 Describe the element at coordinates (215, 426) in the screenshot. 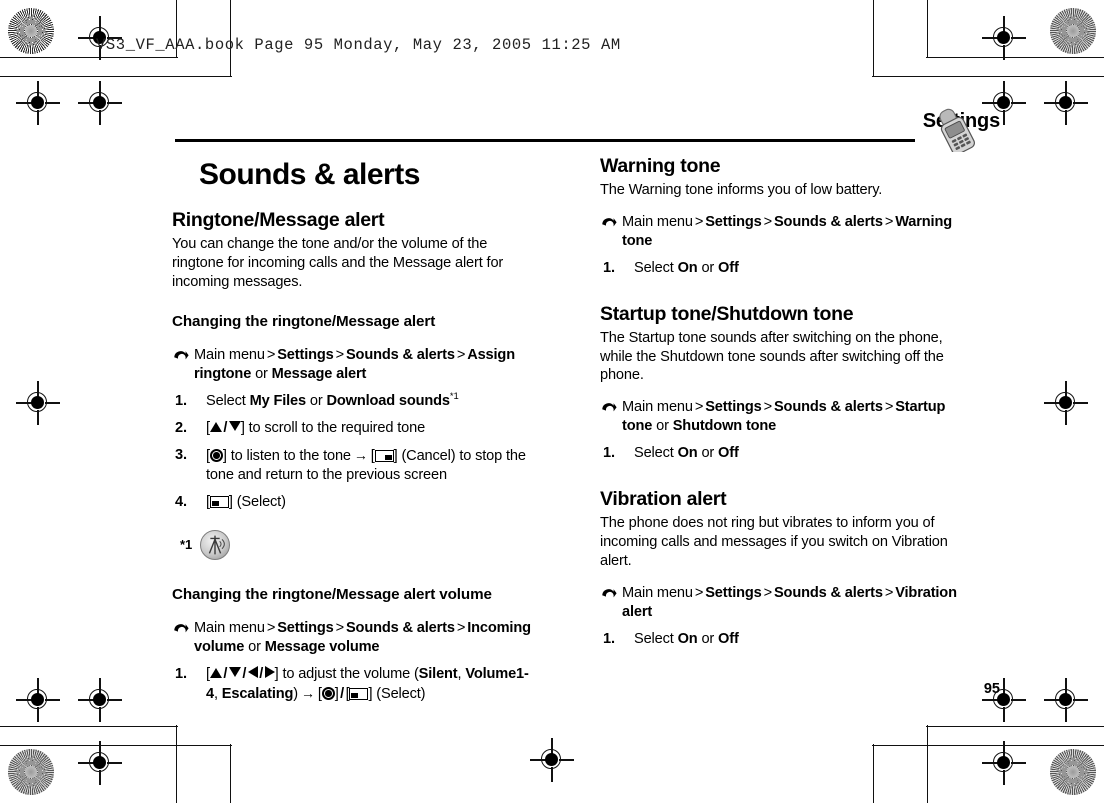

I see `nav-up-key-icon` at that location.